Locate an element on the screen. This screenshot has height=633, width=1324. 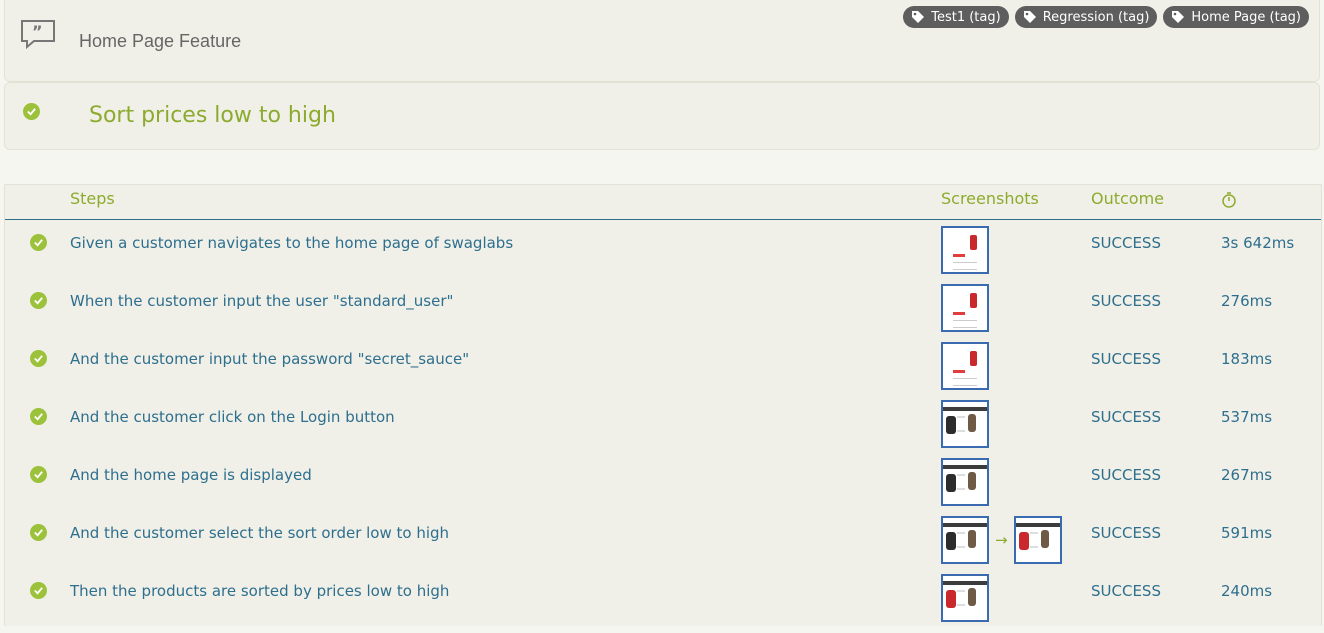
header-screenshots: Screenshots is located at coordinates (990, 198).